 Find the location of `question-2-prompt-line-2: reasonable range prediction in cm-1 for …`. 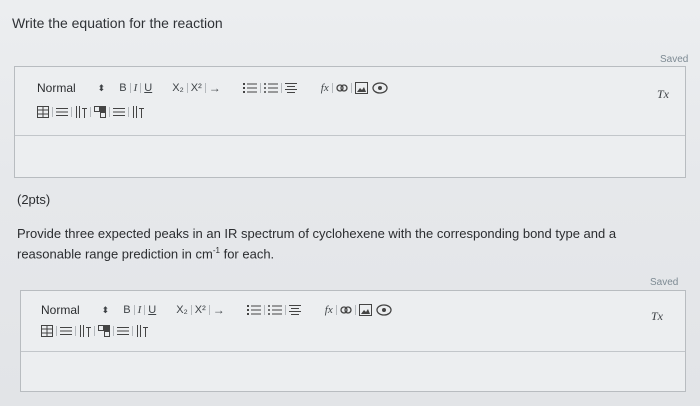

question-2-prompt-line-2: reasonable range prediction in cm-1 for … is located at coordinates (145, 252).